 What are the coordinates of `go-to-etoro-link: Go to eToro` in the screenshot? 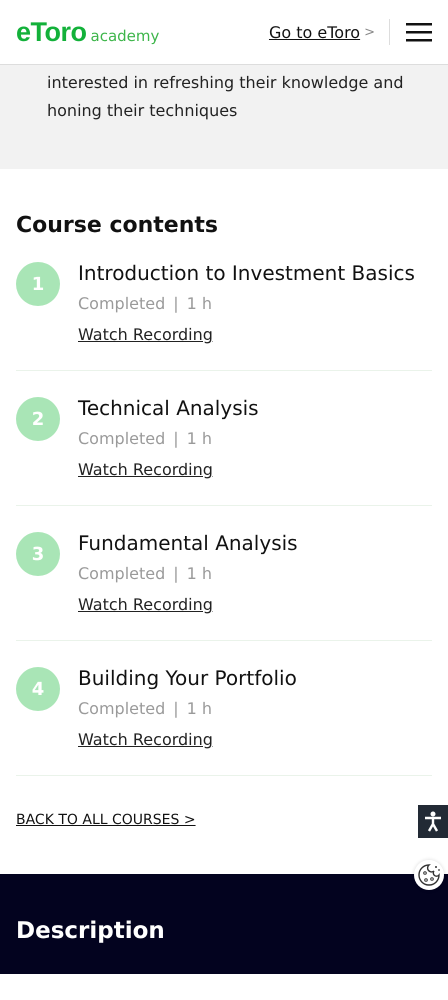 It's located at (314, 32).